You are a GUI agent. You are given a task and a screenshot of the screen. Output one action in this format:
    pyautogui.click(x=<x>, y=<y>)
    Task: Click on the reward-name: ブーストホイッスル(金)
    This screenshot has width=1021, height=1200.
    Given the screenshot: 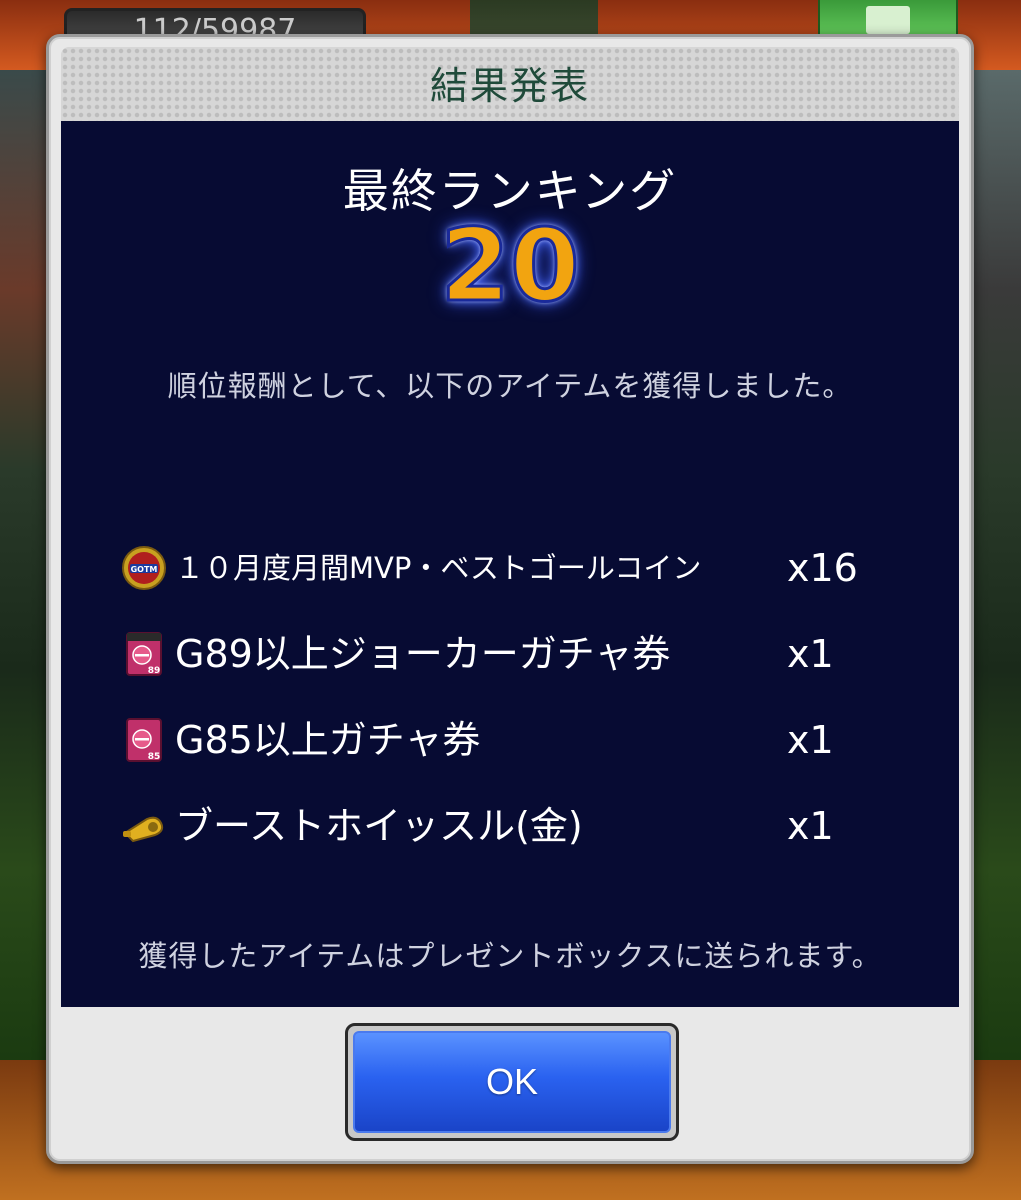 What is the action you would take?
    pyautogui.click(x=379, y=826)
    